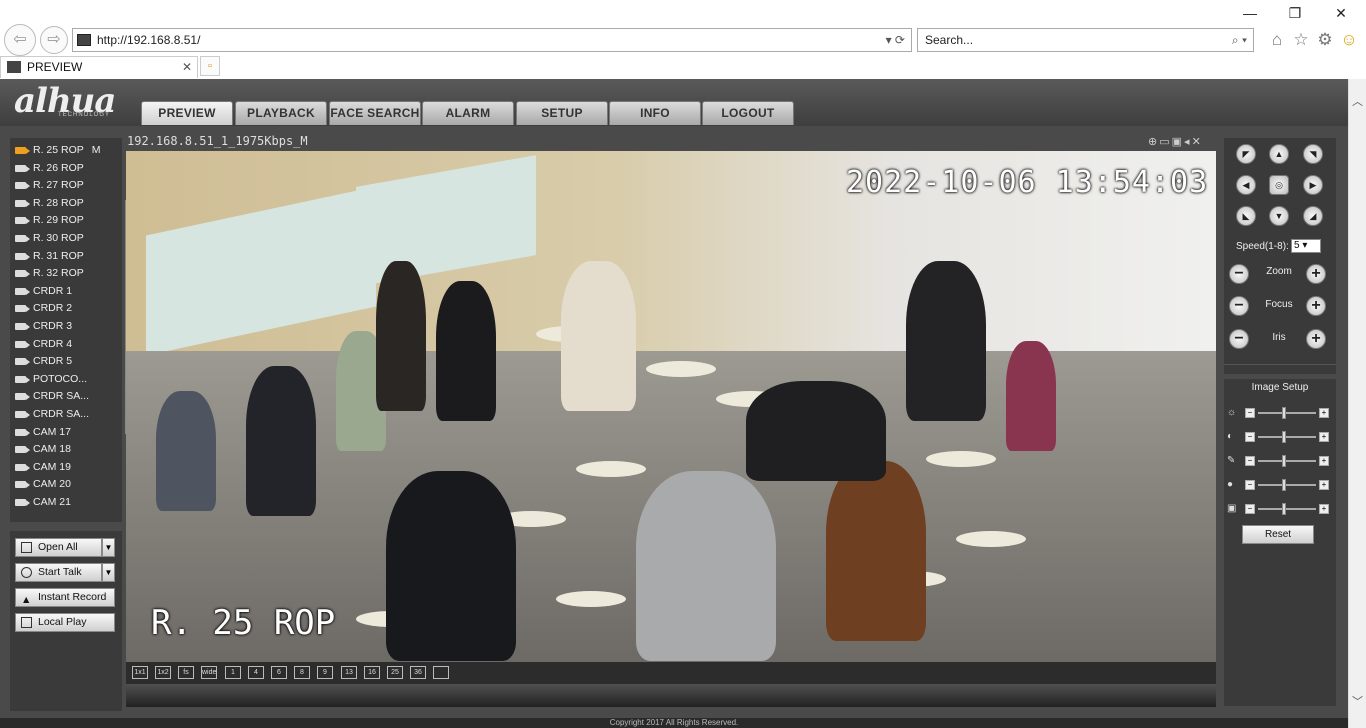 The width and height of the screenshot is (1366, 728). What do you see at coordinates (66, 221) in the screenshot?
I see `camera-item: R. 29 ROP` at bounding box center [66, 221].